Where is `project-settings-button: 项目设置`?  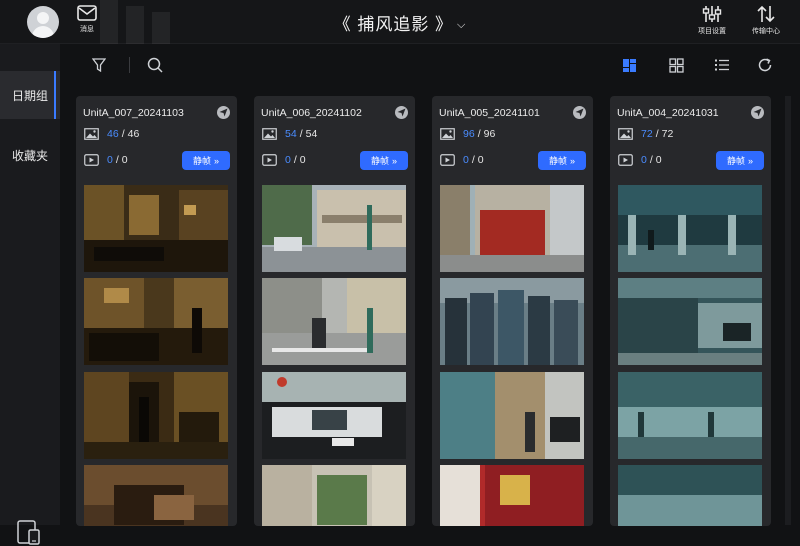
project-settings-button: 项目设置 is located at coordinates (712, 20).